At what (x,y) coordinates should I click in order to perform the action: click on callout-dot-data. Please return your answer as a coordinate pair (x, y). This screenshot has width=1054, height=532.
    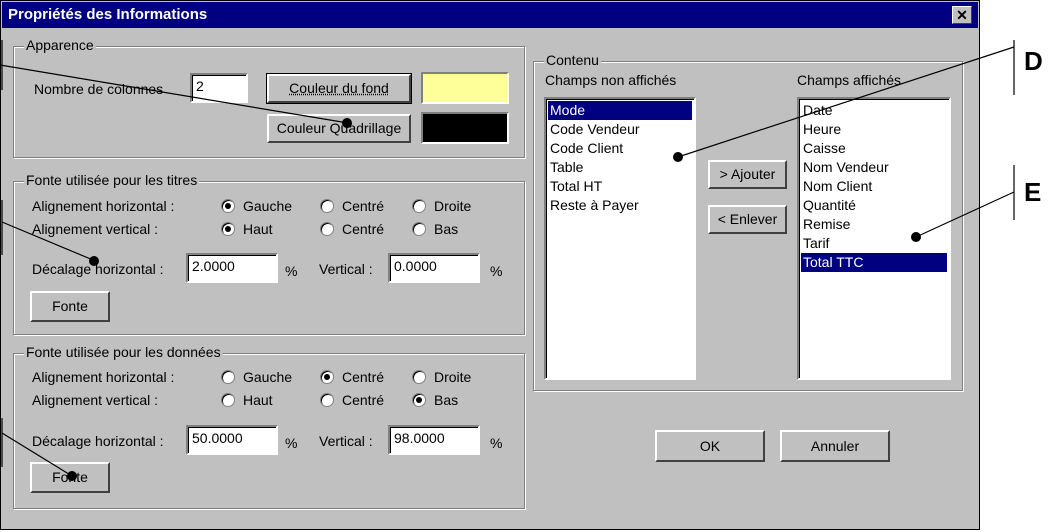
    Looking at the image, I should click on (72, 476).